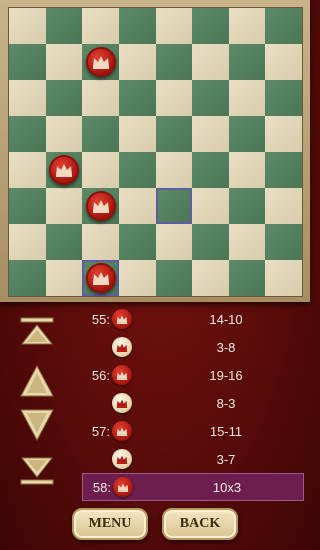 This screenshot has width=320, height=550. Describe the element at coordinates (193, 375) in the screenshot. I see `move-row: 56: 19-16` at that location.